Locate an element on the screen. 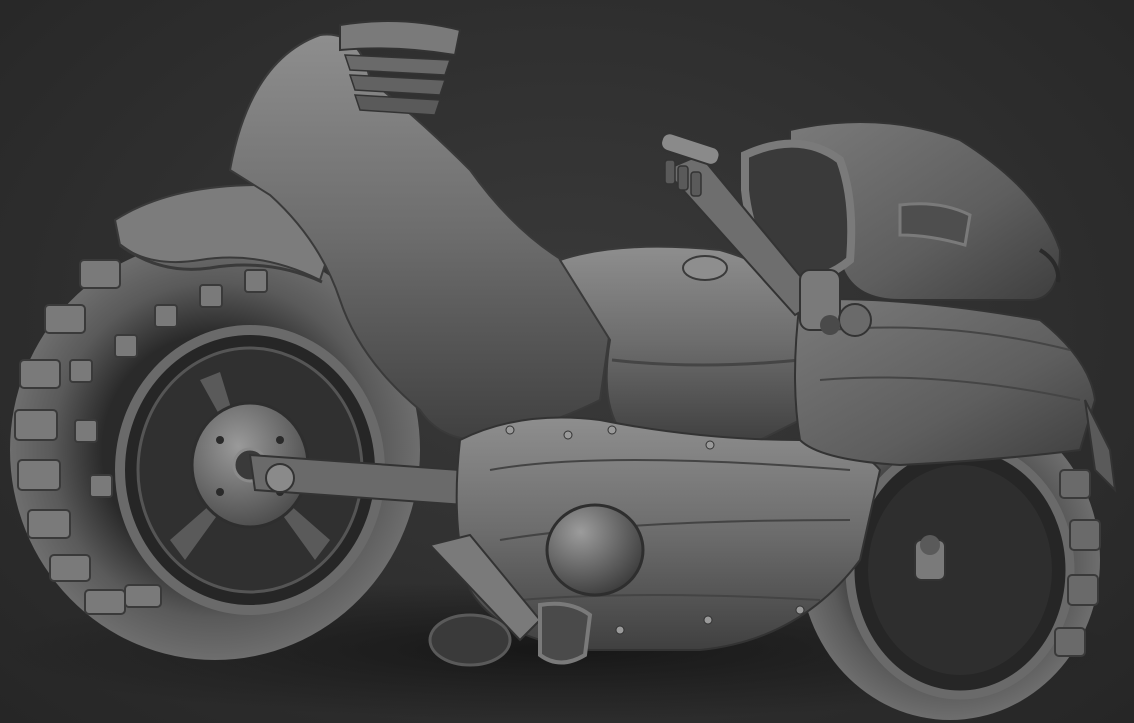 Image resolution: width=1134 pixels, height=723 pixels. fuel-cap is located at coordinates (705, 268).